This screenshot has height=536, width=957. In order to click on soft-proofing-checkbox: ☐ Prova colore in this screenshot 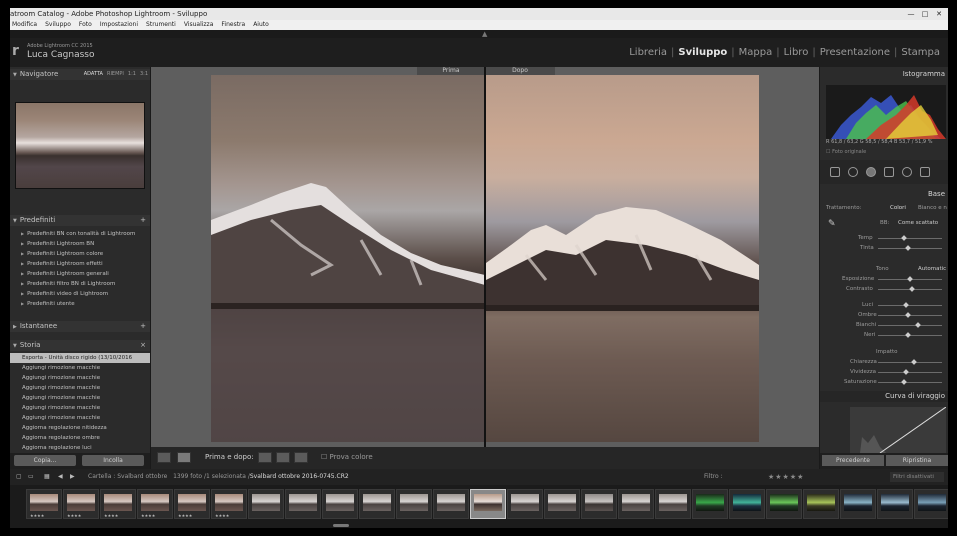, I will do `click(347, 457)`.